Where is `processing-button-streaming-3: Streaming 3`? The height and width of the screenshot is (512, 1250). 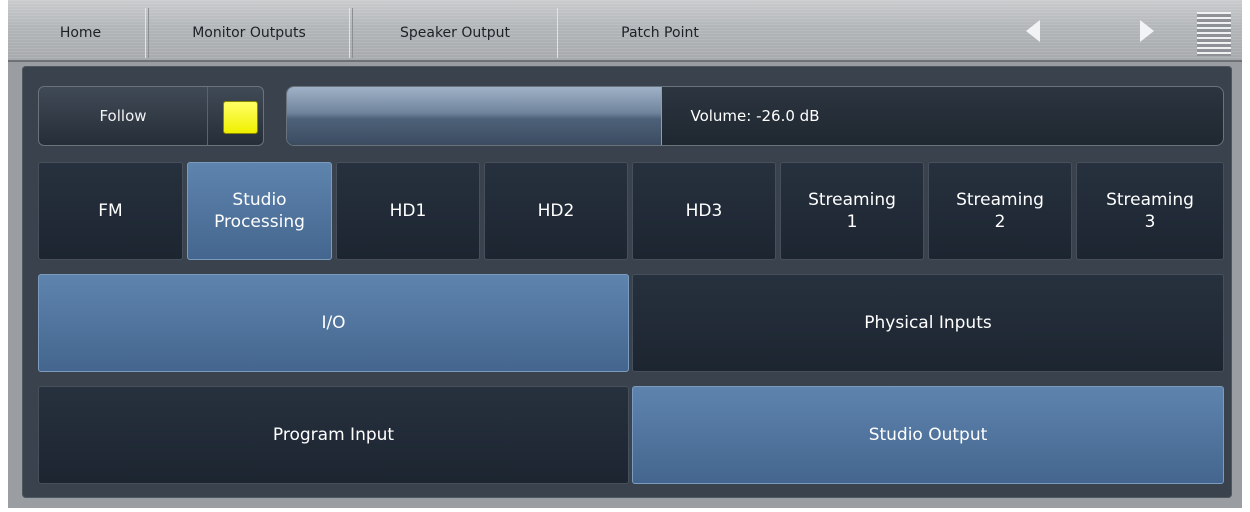 processing-button-streaming-3: Streaming 3 is located at coordinates (1150, 211).